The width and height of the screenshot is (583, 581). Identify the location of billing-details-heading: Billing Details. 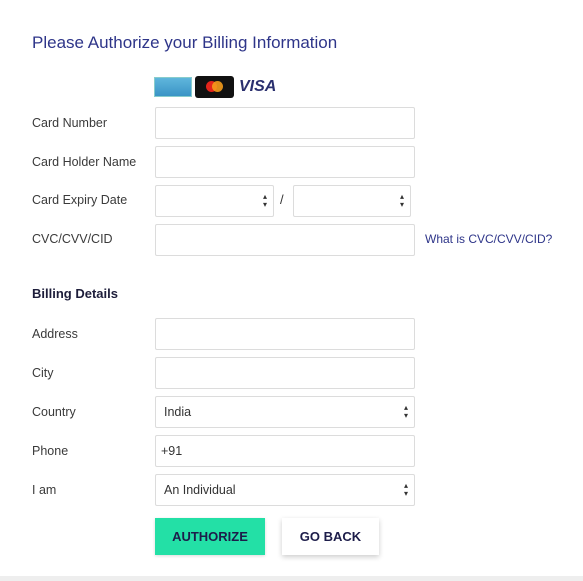
(75, 293).